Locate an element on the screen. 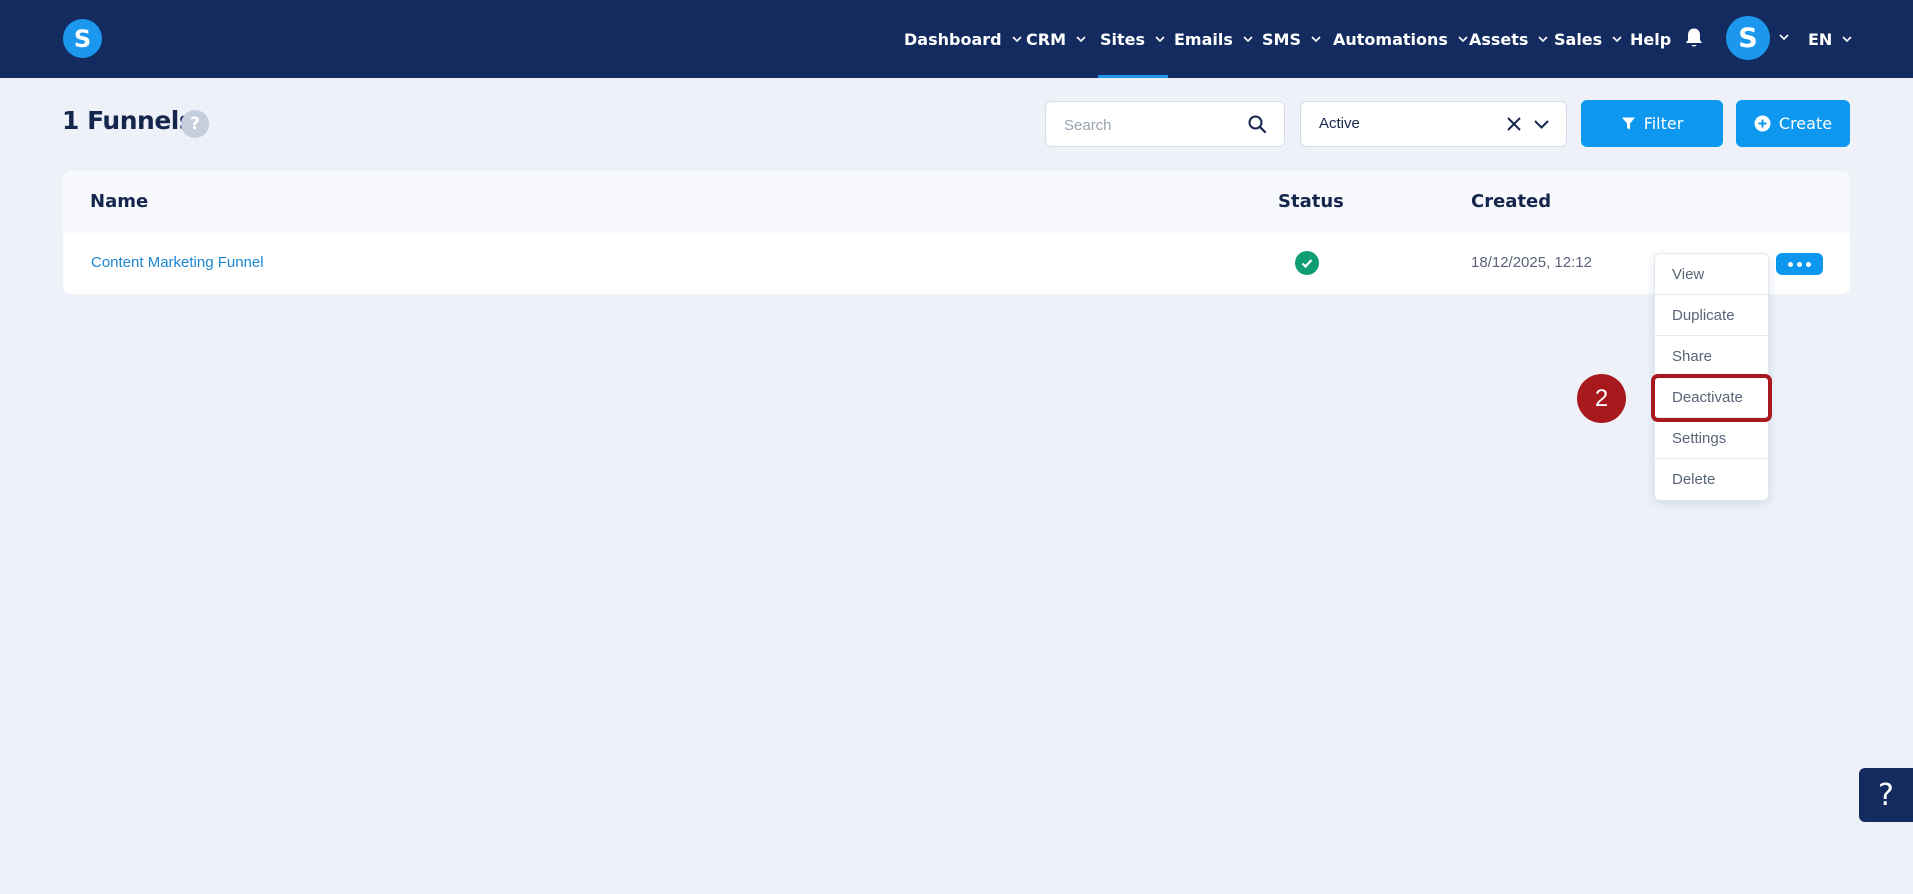  nav-item-assets: Assets is located at coordinates (1509, 39).